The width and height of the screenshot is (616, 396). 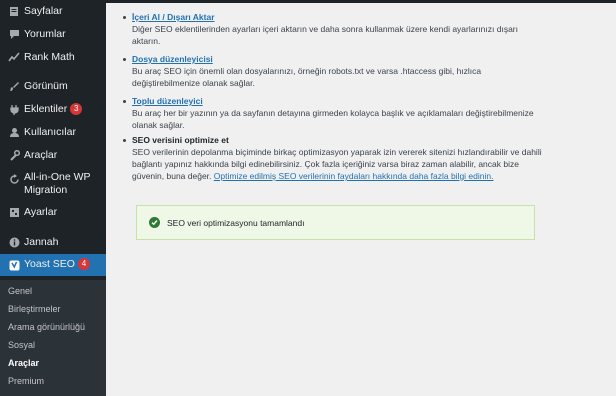 I want to click on sidebar-item-label: Kullanıcılar, so click(x=50, y=131).